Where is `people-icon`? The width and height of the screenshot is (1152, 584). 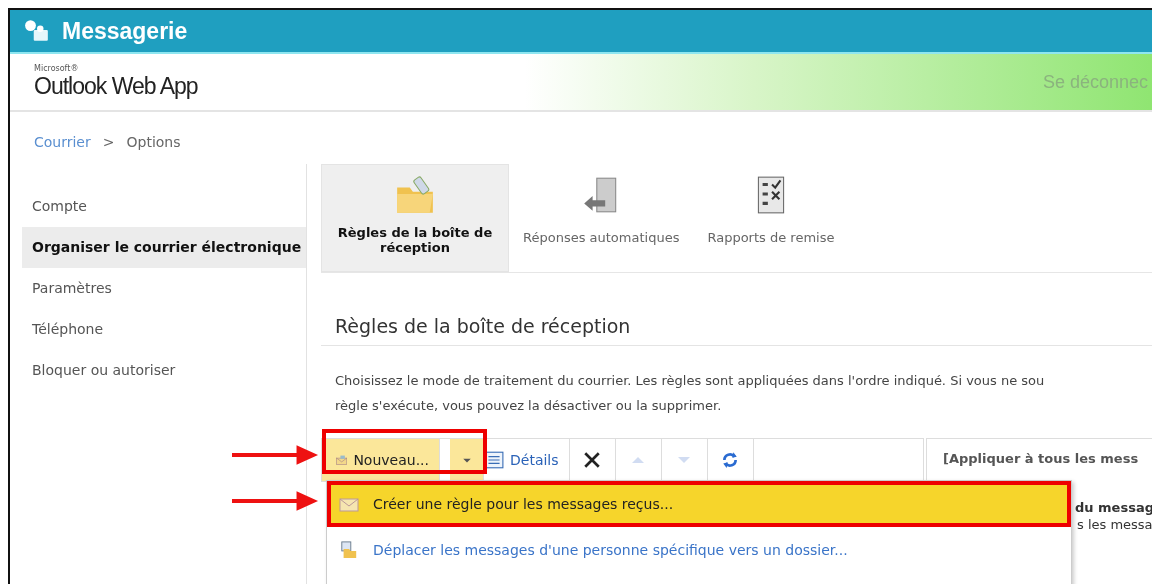 people-icon is located at coordinates (37, 31).